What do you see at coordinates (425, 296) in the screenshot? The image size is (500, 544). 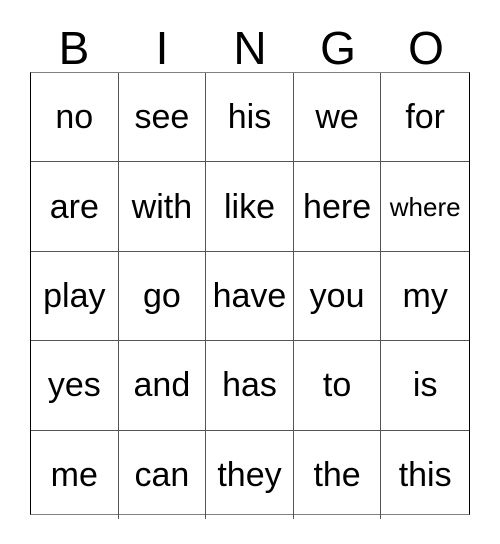 I see `bingo-cell: my` at bounding box center [425, 296].